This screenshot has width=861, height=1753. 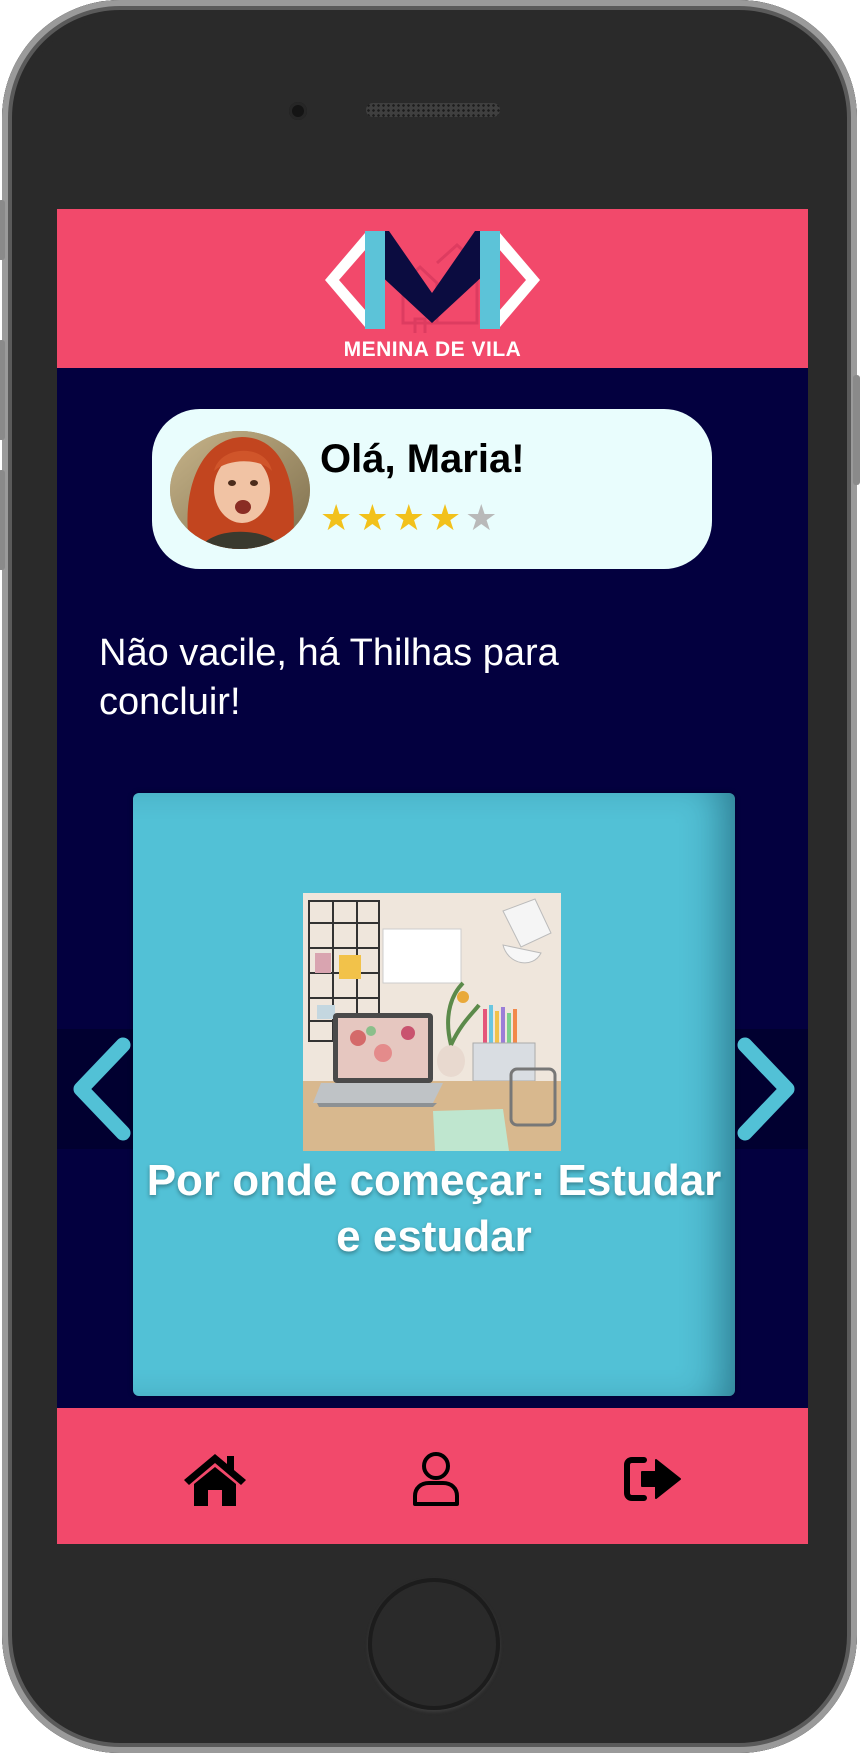 I want to click on greeting-card: Olá, Maria! ★ ★ ★ ★ ★, so click(x=432, y=489).